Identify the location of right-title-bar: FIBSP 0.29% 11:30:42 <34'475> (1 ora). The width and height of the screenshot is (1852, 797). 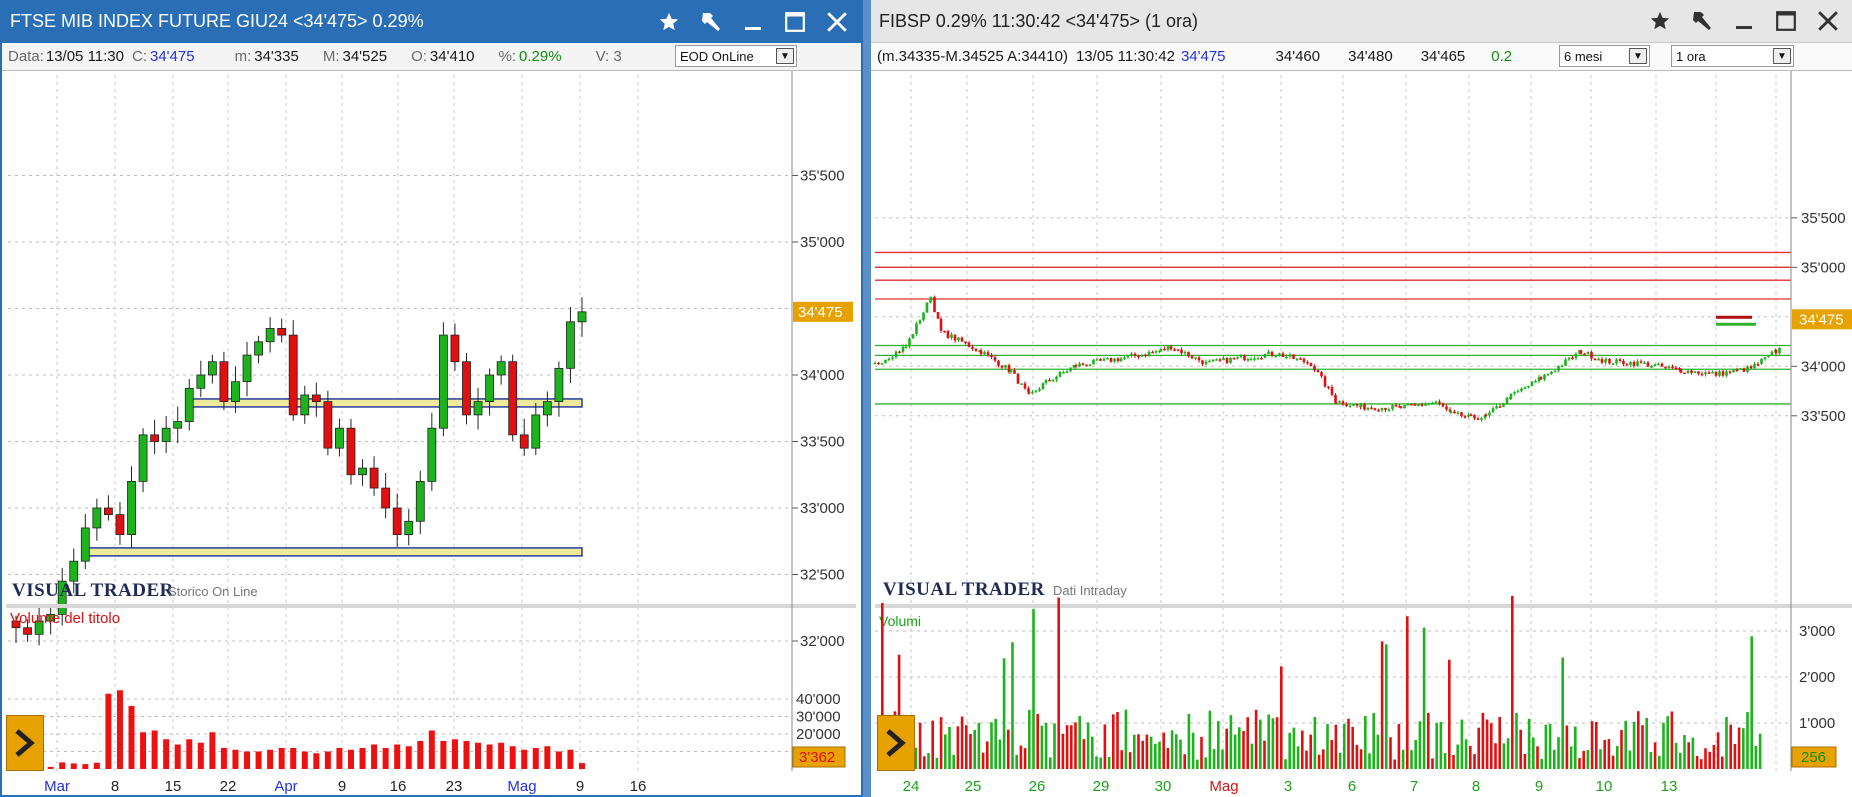
(1361, 21).